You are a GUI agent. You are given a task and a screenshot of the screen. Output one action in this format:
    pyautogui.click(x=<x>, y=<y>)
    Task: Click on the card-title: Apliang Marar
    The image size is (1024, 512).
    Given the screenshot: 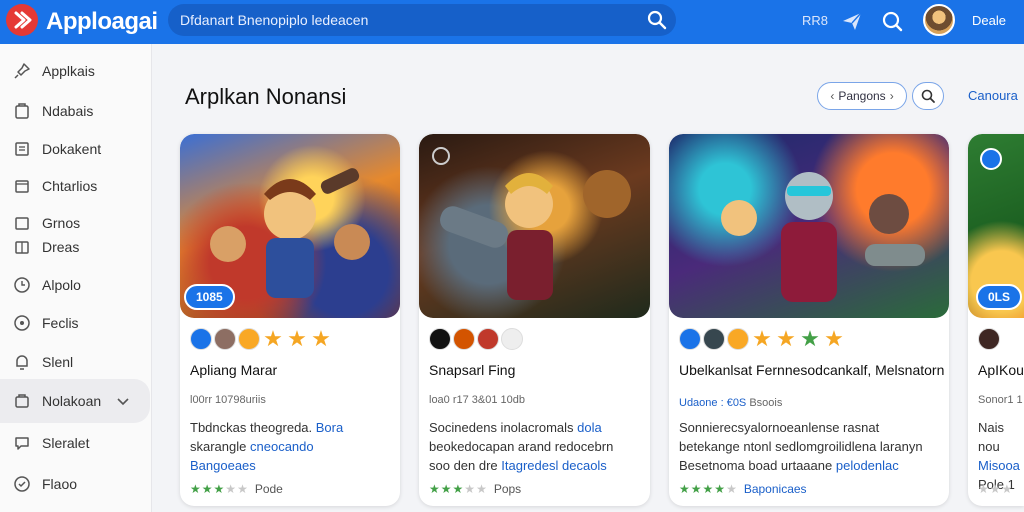 What is the action you would take?
    pyautogui.click(x=233, y=370)
    